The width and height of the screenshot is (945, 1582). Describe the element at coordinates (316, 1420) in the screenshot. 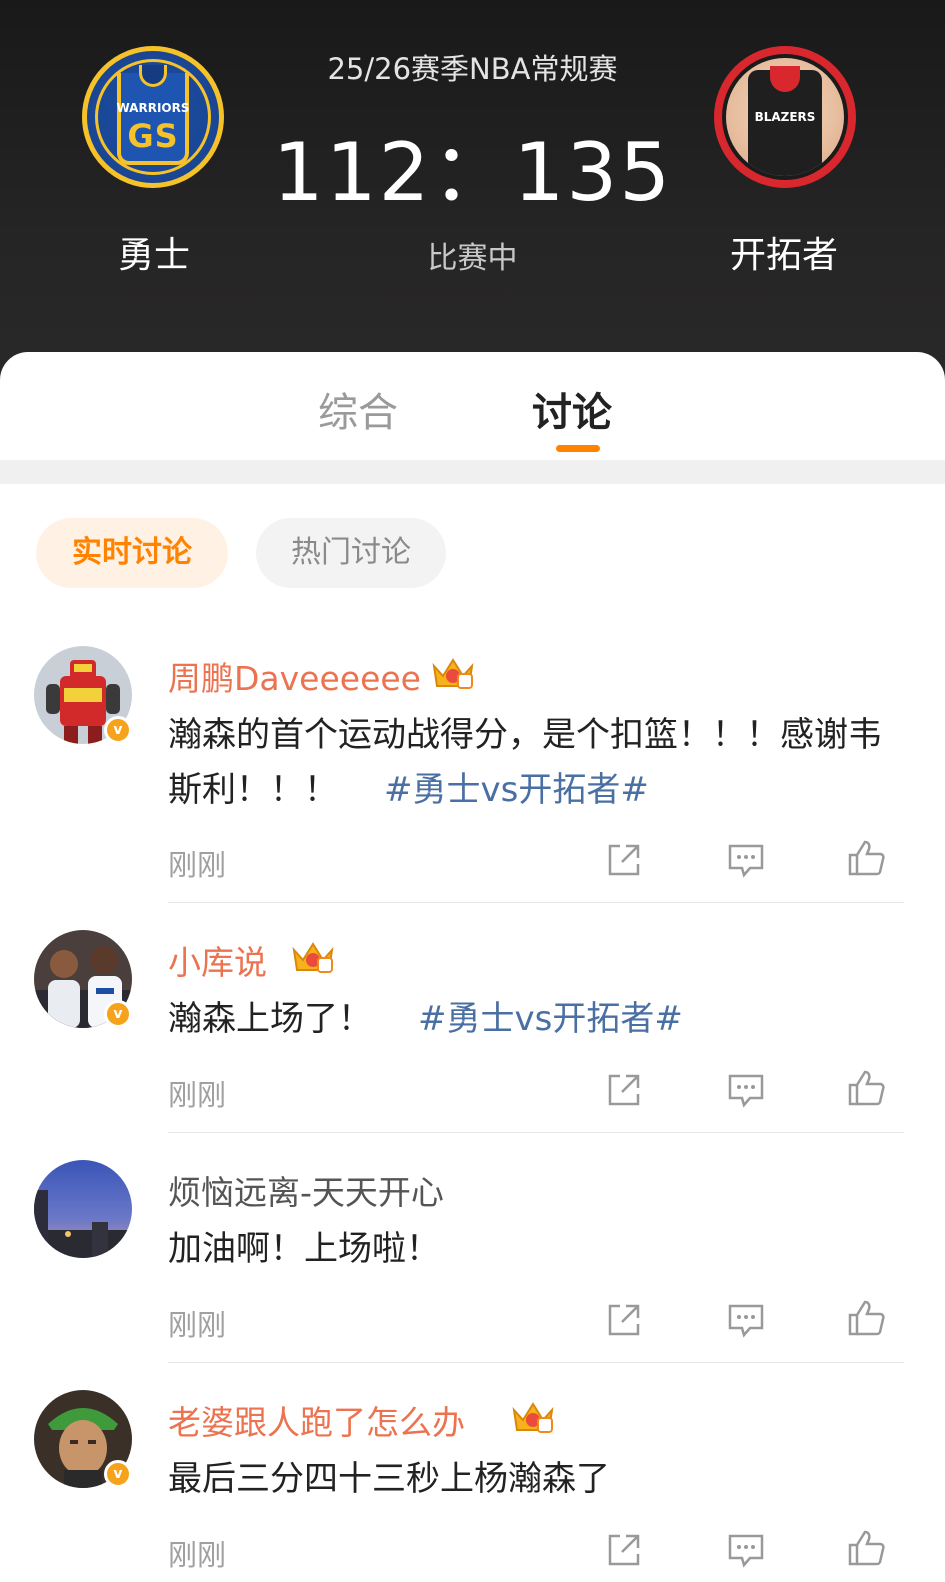

I see `username: 老婆跟人跑了怎么办` at that location.